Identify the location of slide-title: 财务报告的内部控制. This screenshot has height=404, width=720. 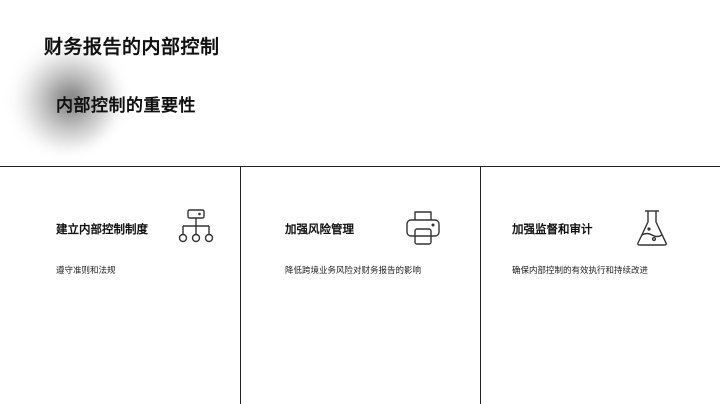
(132, 47).